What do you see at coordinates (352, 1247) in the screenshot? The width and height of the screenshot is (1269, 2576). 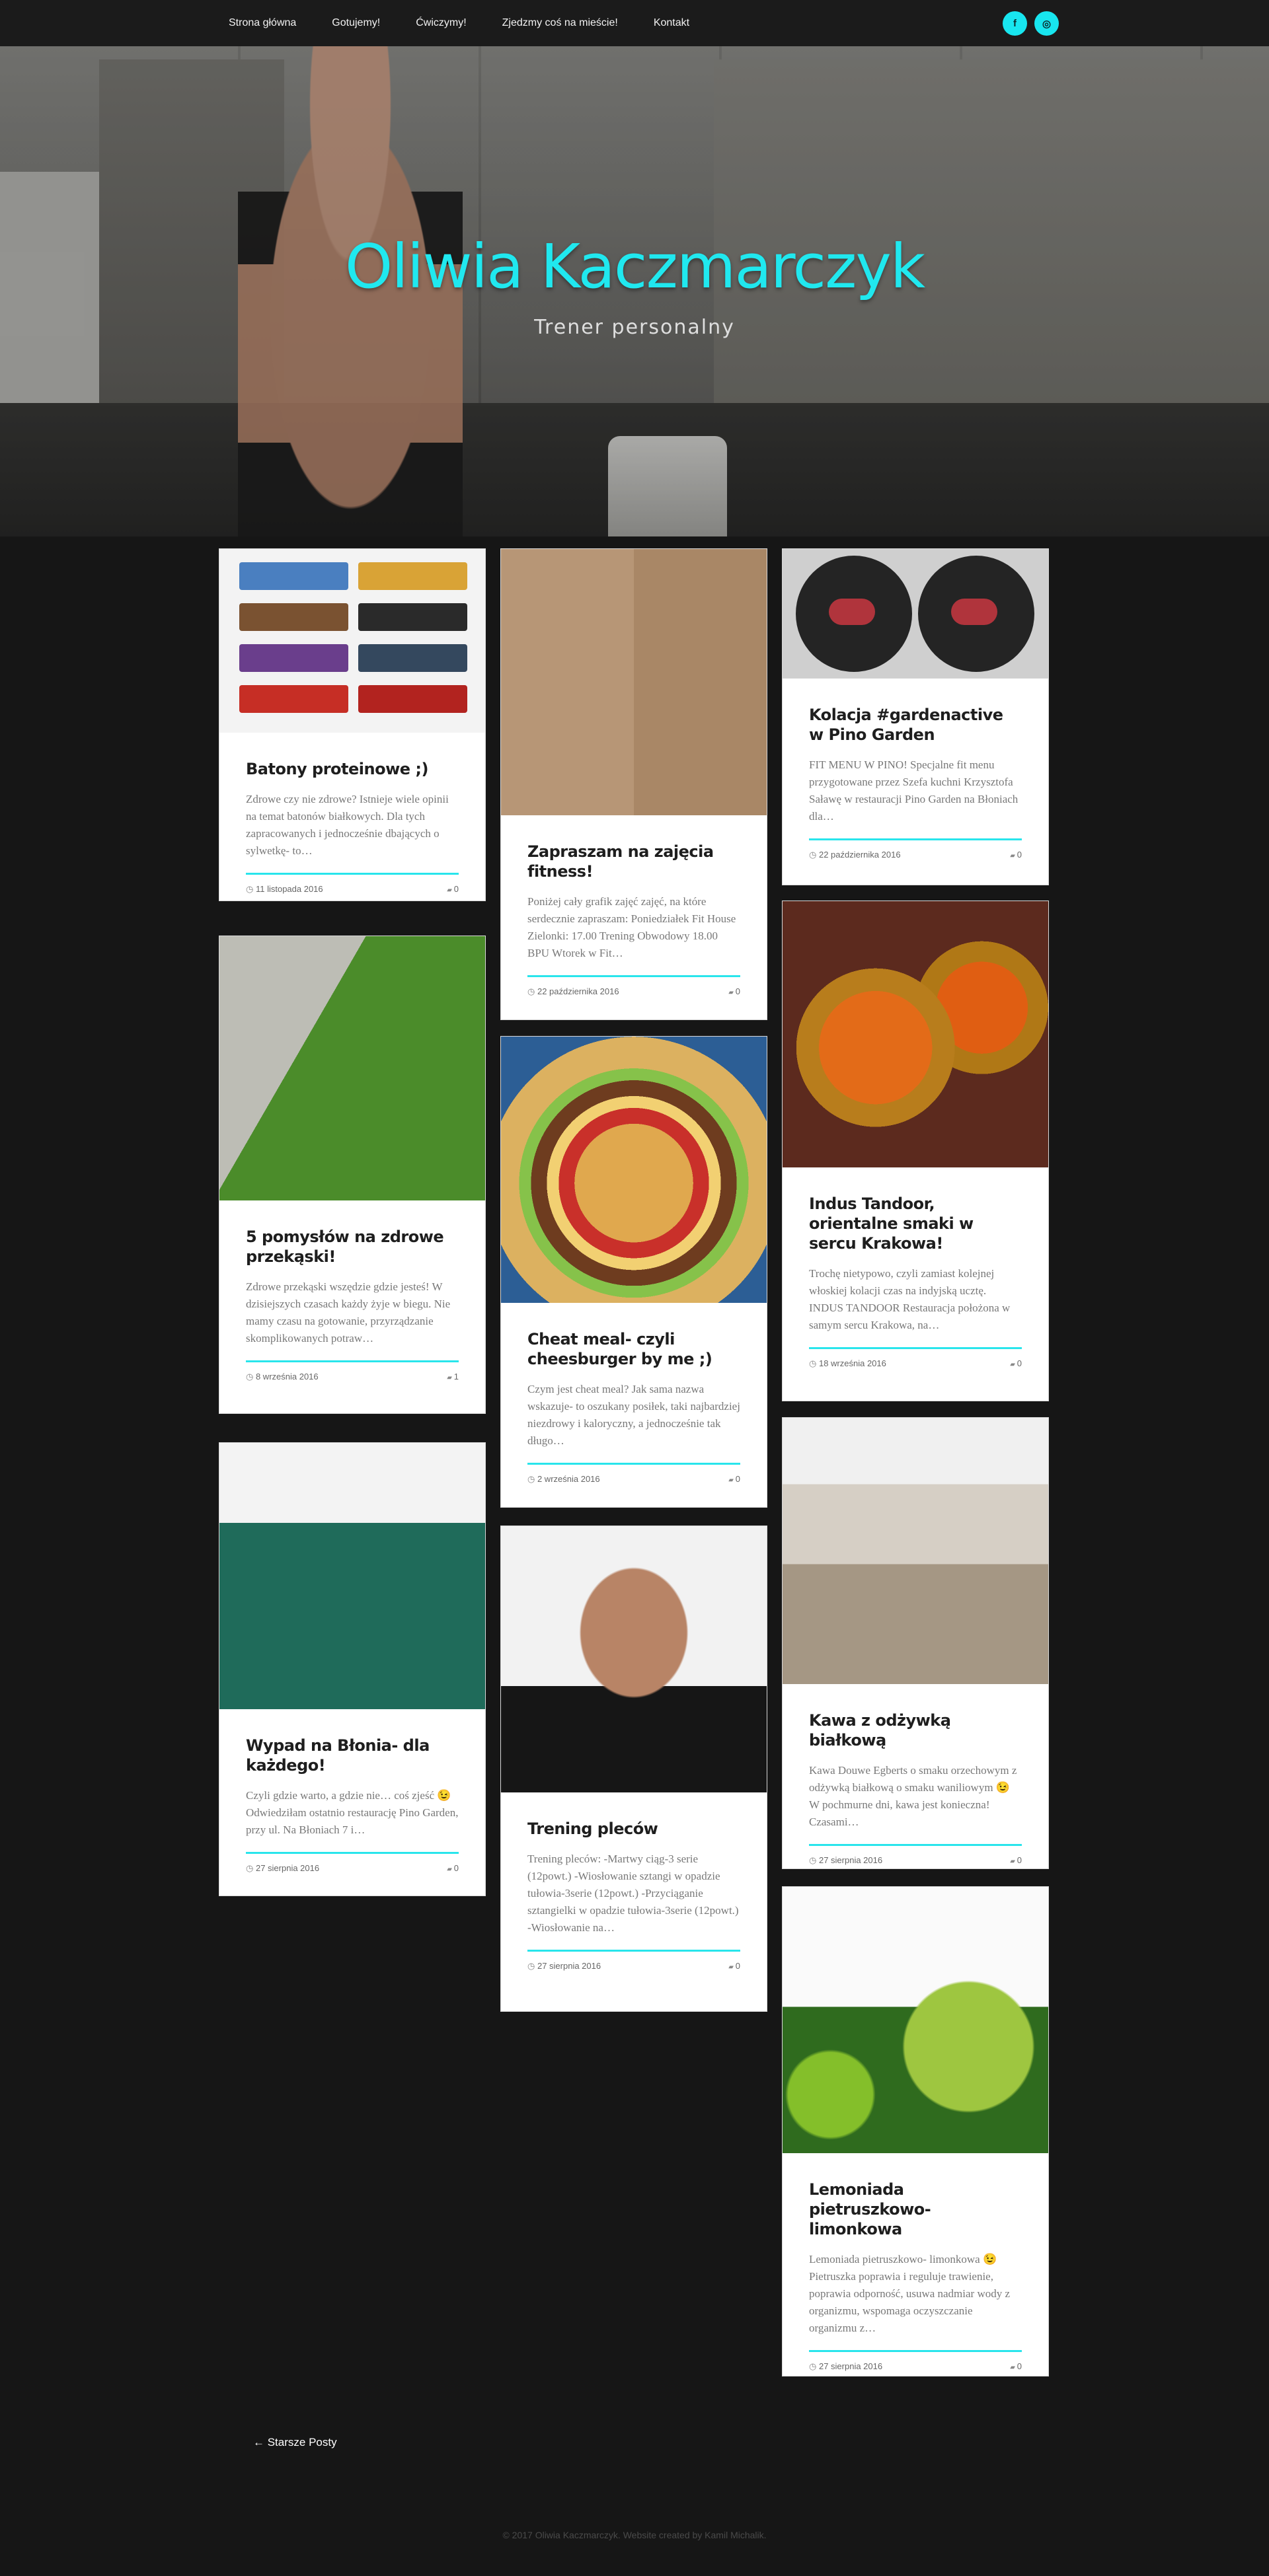 I see `post-title: 5 pomysłów na zdrowe przekąski!` at bounding box center [352, 1247].